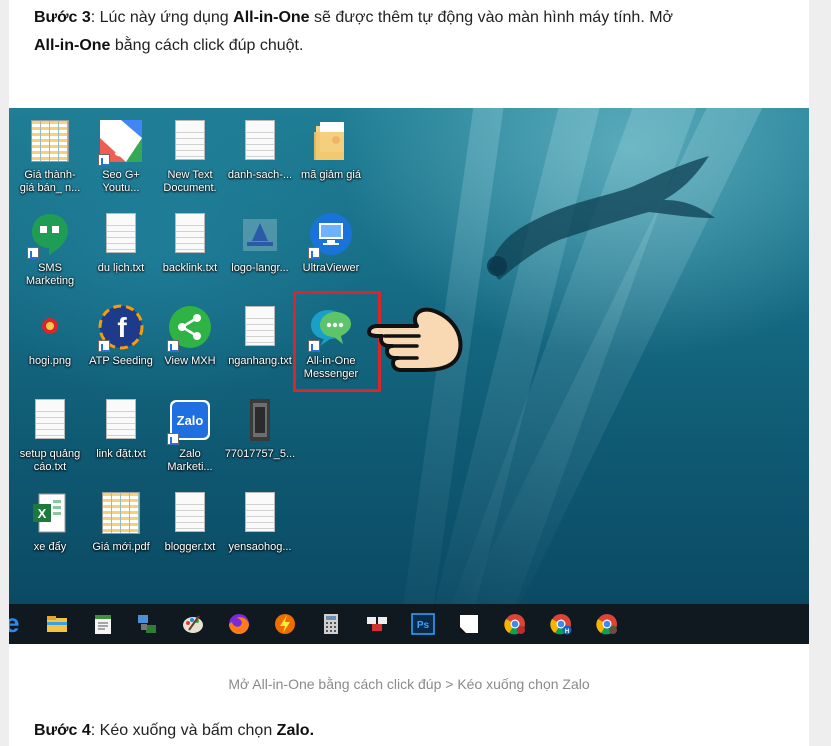 This screenshot has width=831, height=746. I want to click on monitor-icon, so click(331, 235).